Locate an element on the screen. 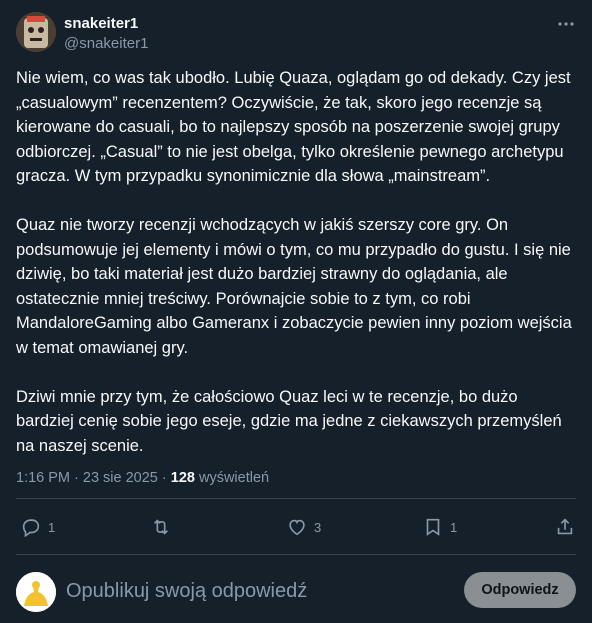 The width and height of the screenshot is (592, 623). author-handle: @snakeiter1 is located at coordinates (106, 44).